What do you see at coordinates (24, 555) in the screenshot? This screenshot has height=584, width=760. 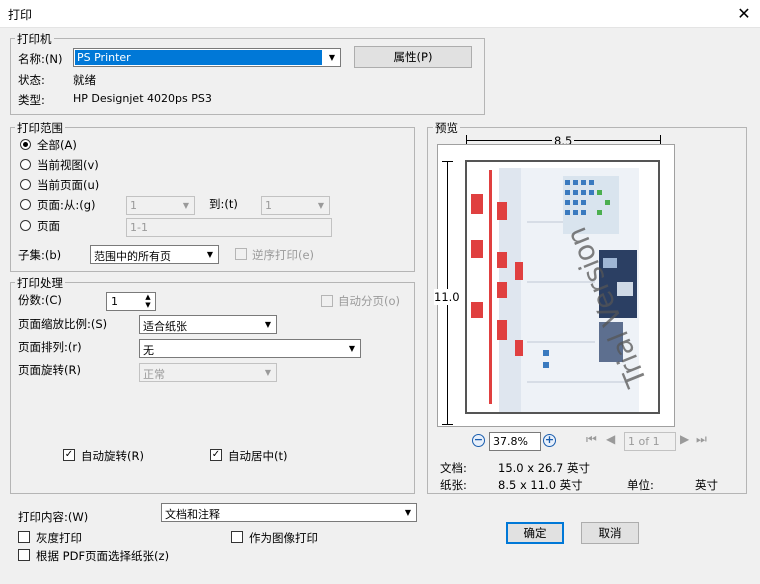 I see `pdf-paper-checkbox` at bounding box center [24, 555].